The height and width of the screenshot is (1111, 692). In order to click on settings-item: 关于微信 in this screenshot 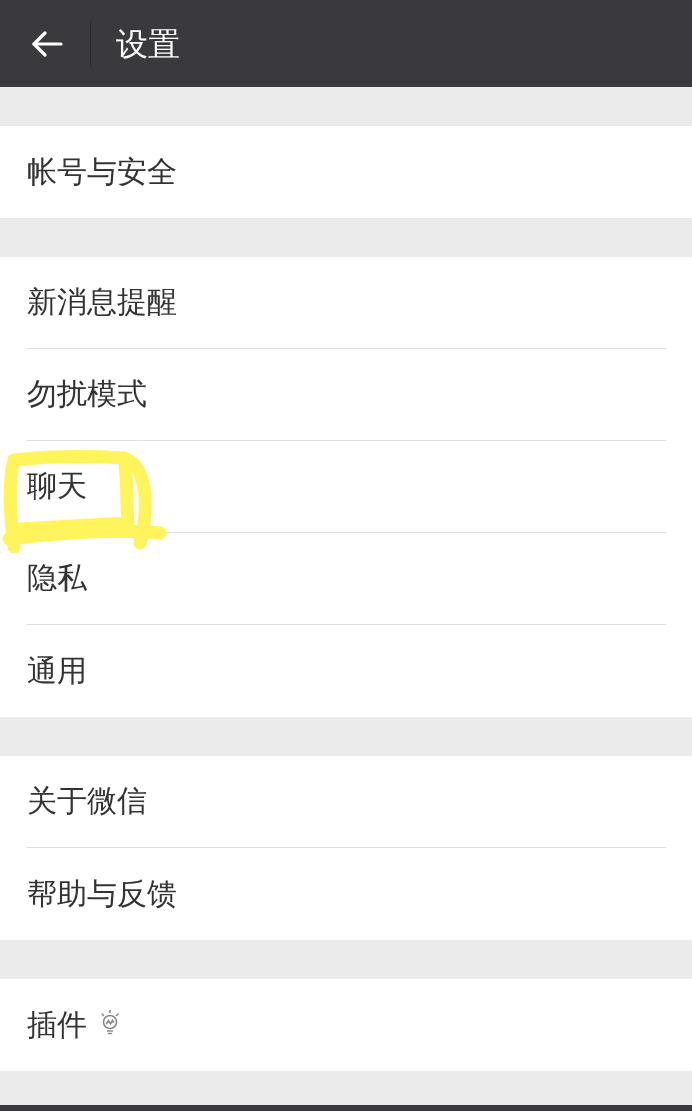, I will do `click(346, 801)`.